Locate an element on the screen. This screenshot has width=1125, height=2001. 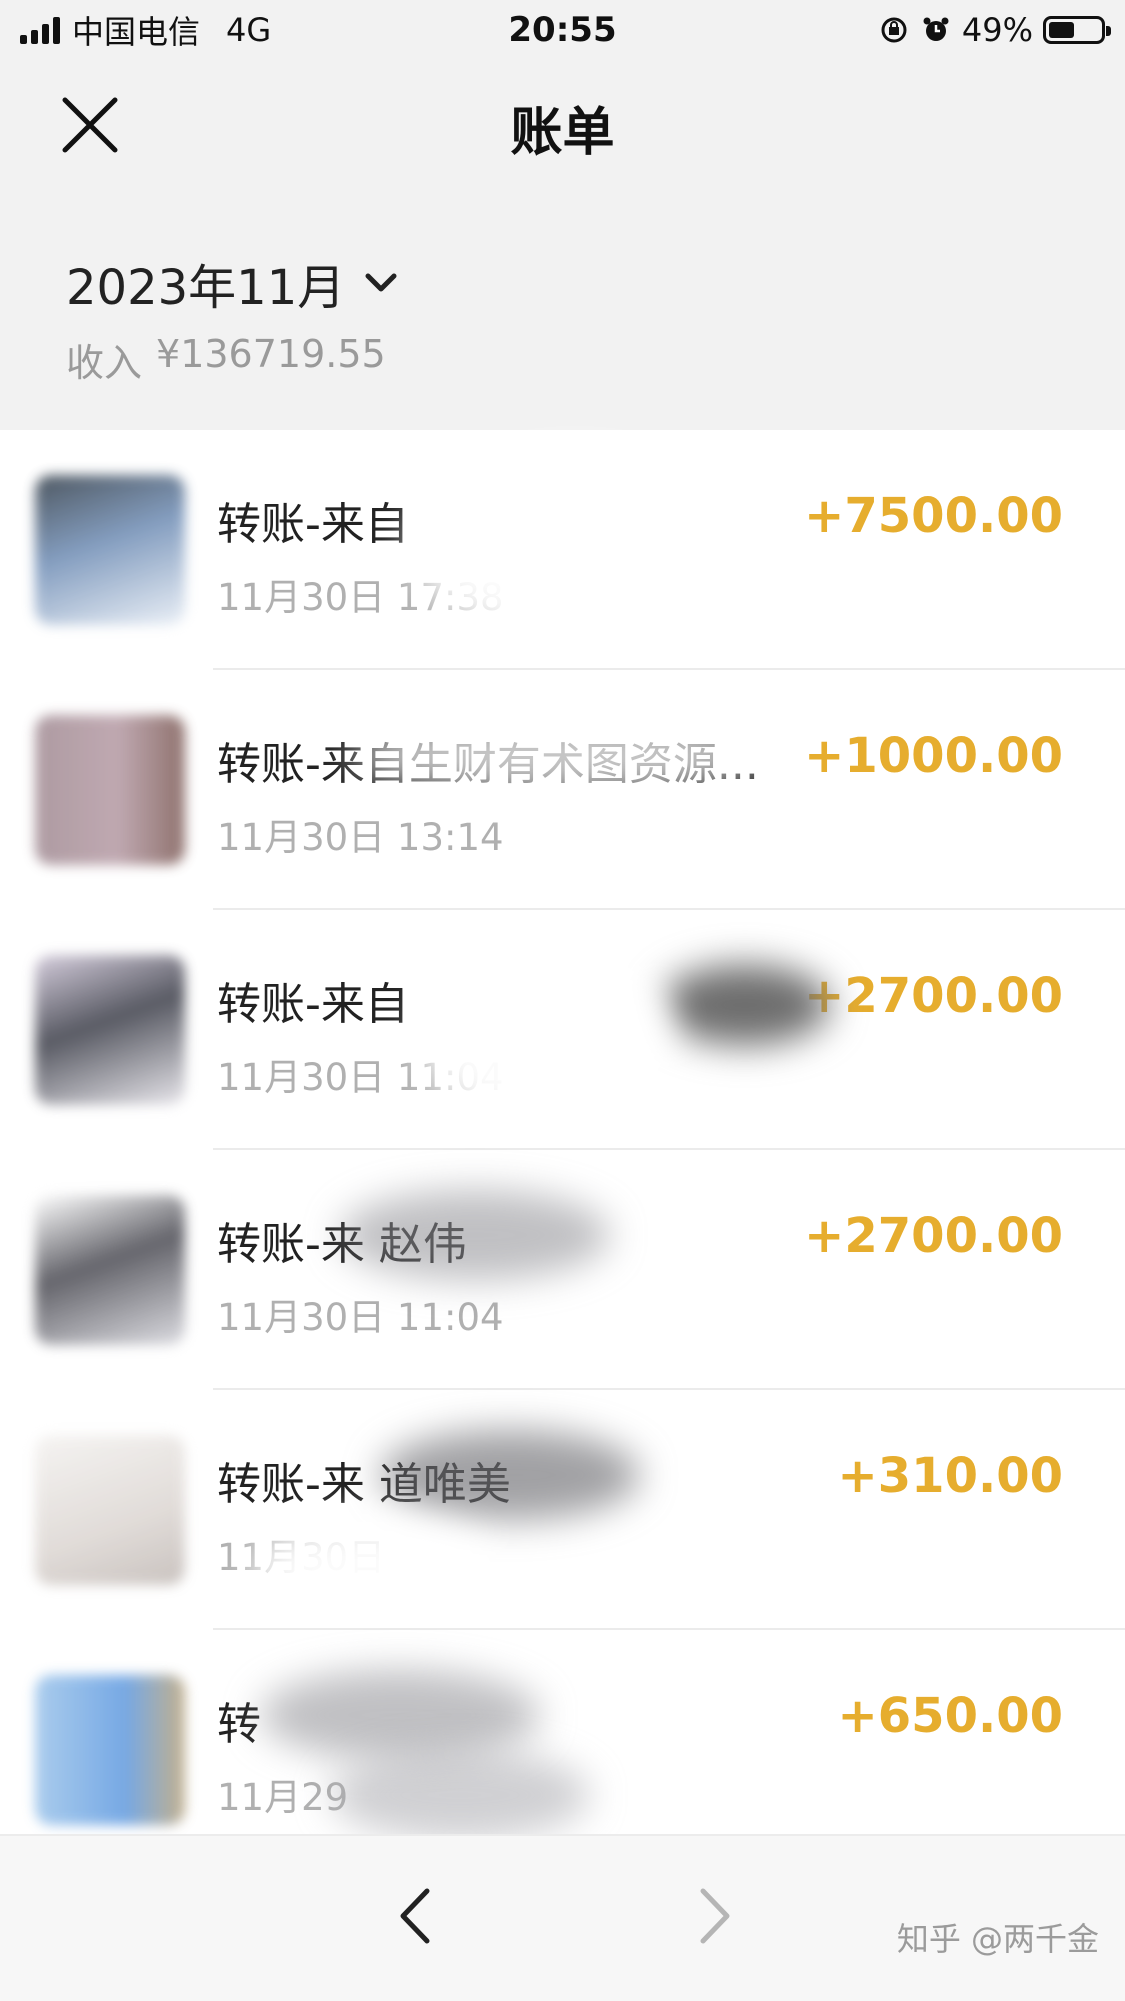
status-left: 中国电信 4G is located at coordinates (145, 30).